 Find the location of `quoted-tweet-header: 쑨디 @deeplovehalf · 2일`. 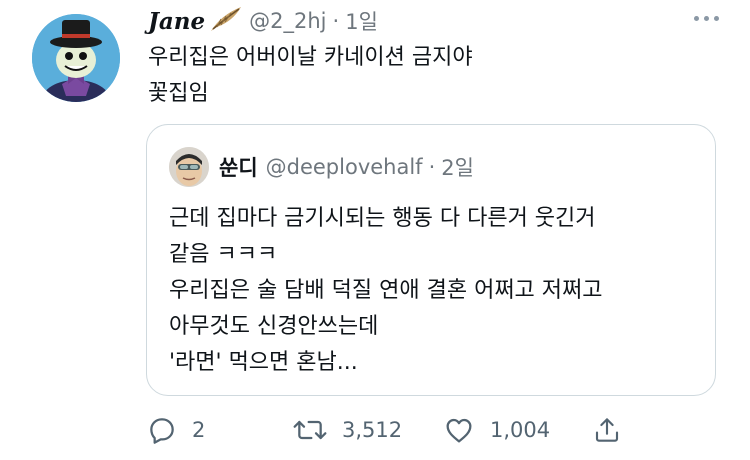

quoted-tweet-header: 쑨디 @deeplovehalf · 2일 is located at coordinates (321, 167).